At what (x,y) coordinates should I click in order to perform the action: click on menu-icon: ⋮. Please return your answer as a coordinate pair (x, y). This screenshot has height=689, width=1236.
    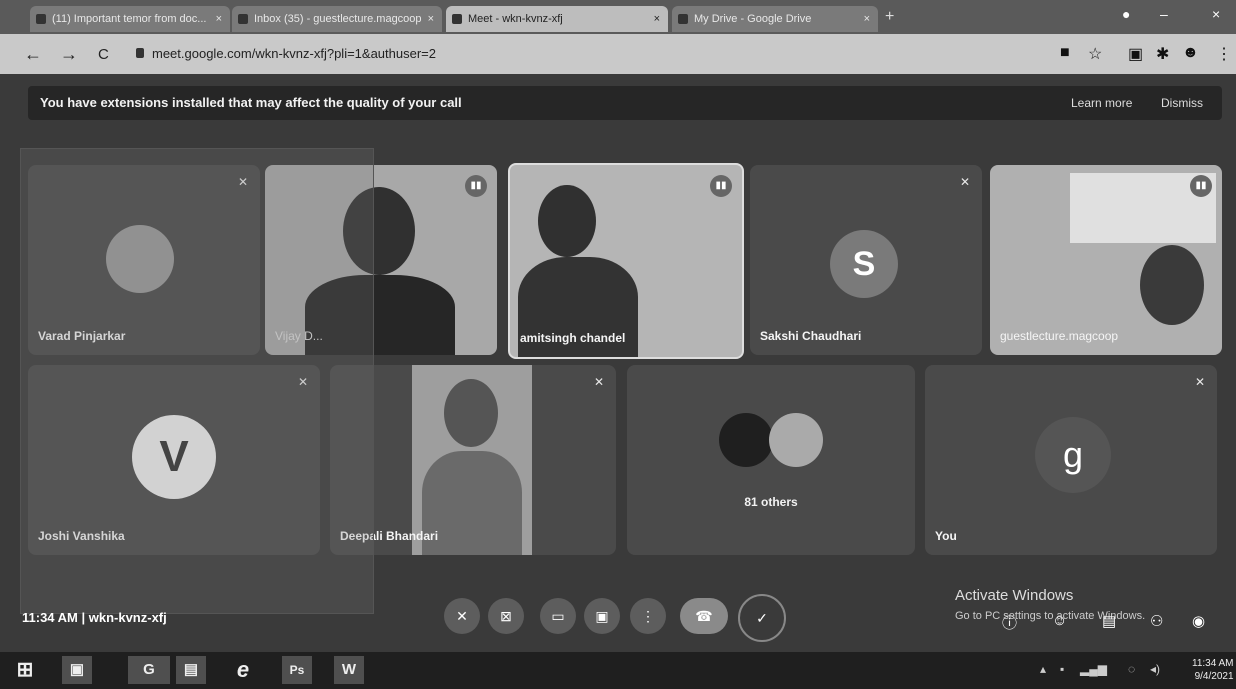
    Looking at the image, I should click on (1224, 54).